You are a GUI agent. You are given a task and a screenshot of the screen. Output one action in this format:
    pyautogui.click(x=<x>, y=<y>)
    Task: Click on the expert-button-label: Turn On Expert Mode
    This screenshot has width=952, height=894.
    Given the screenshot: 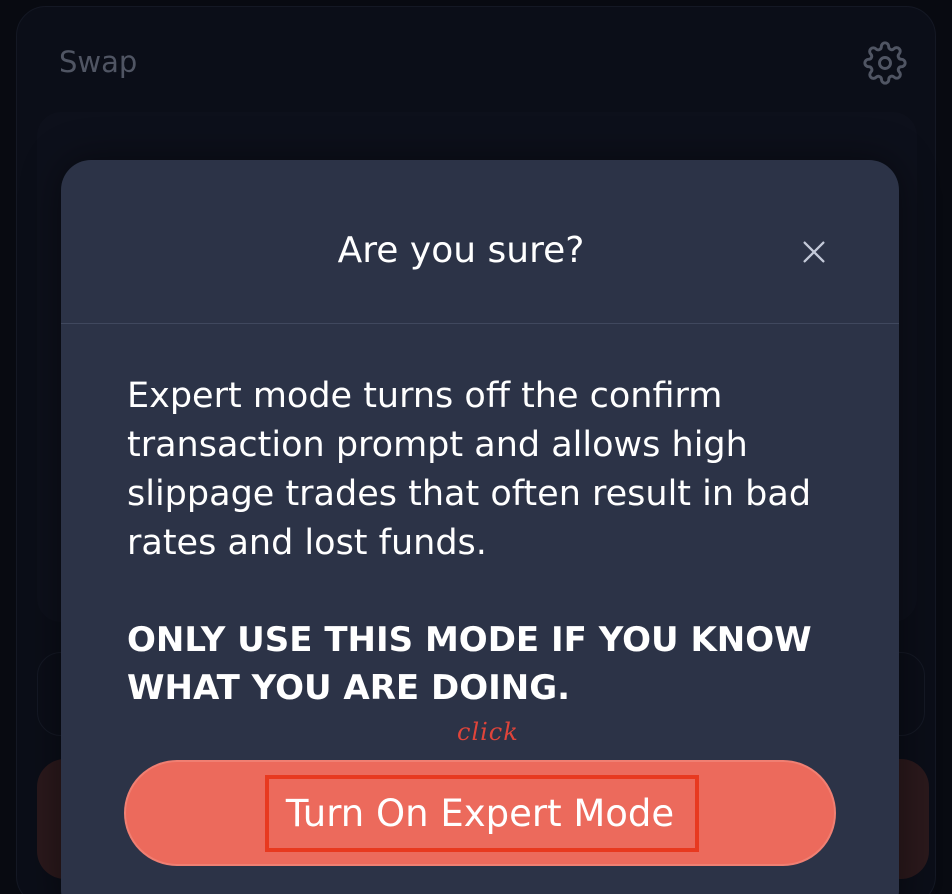 What is the action you would take?
    pyautogui.click(x=480, y=813)
    